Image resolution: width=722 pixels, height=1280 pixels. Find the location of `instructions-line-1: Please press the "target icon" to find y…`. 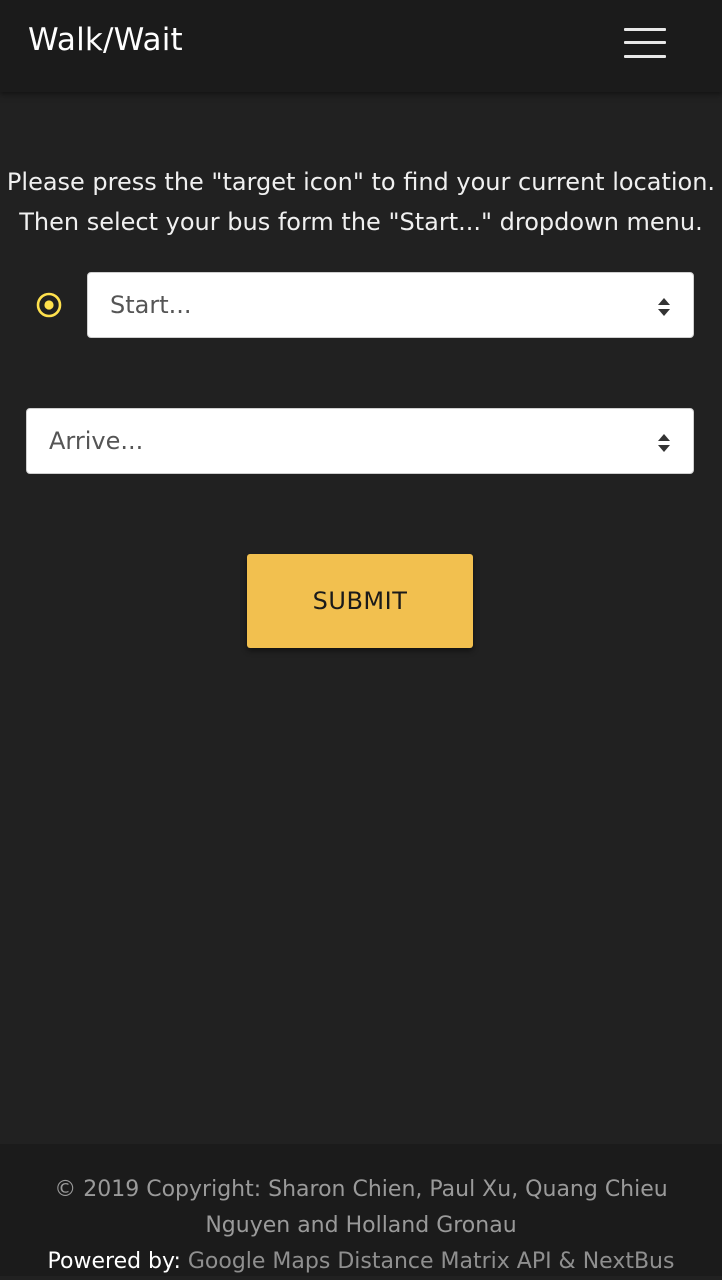

instructions-line-1: Please press the "target icon" to find y… is located at coordinates (361, 182).